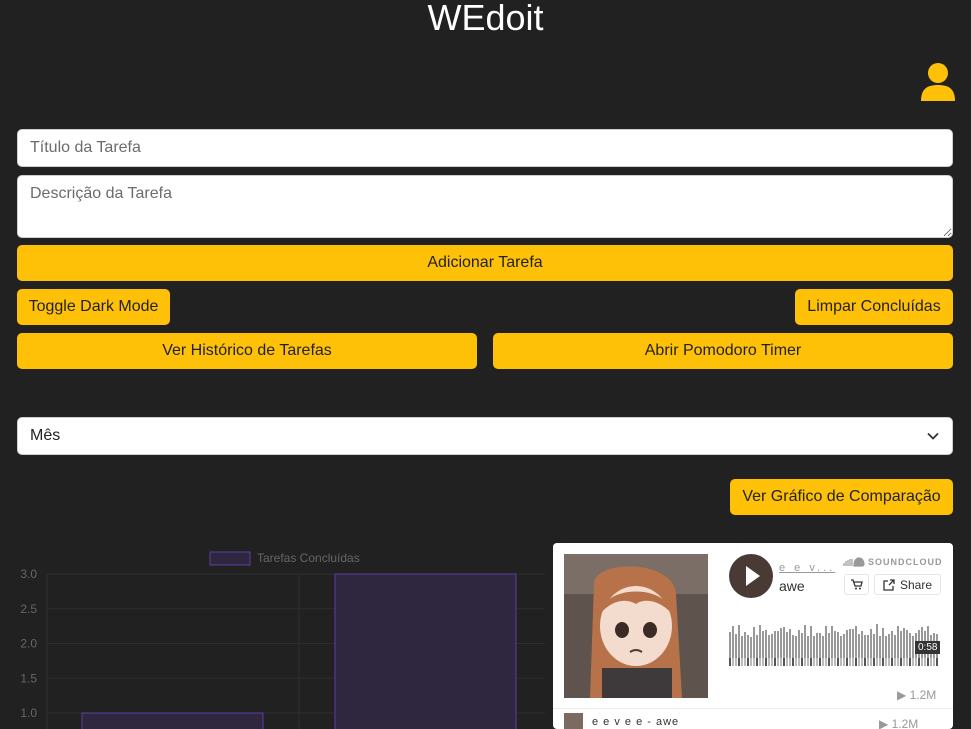 This screenshot has height=729, width=971. Describe the element at coordinates (916, 584) in the screenshot. I see `share-label: Share` at that location.